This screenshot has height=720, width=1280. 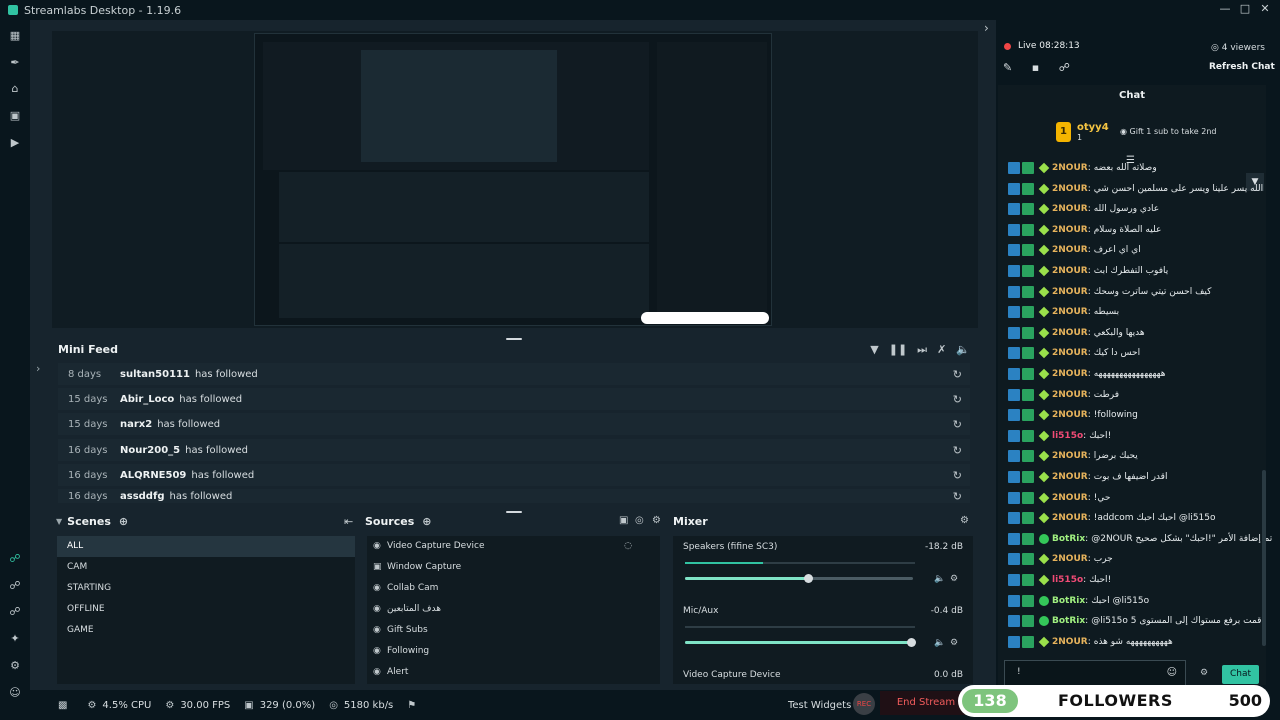 What do you see at coordinates (206, 609) in the screenshot?
I see `scene-item: OFFLINE` at bounding box center [206, 609].